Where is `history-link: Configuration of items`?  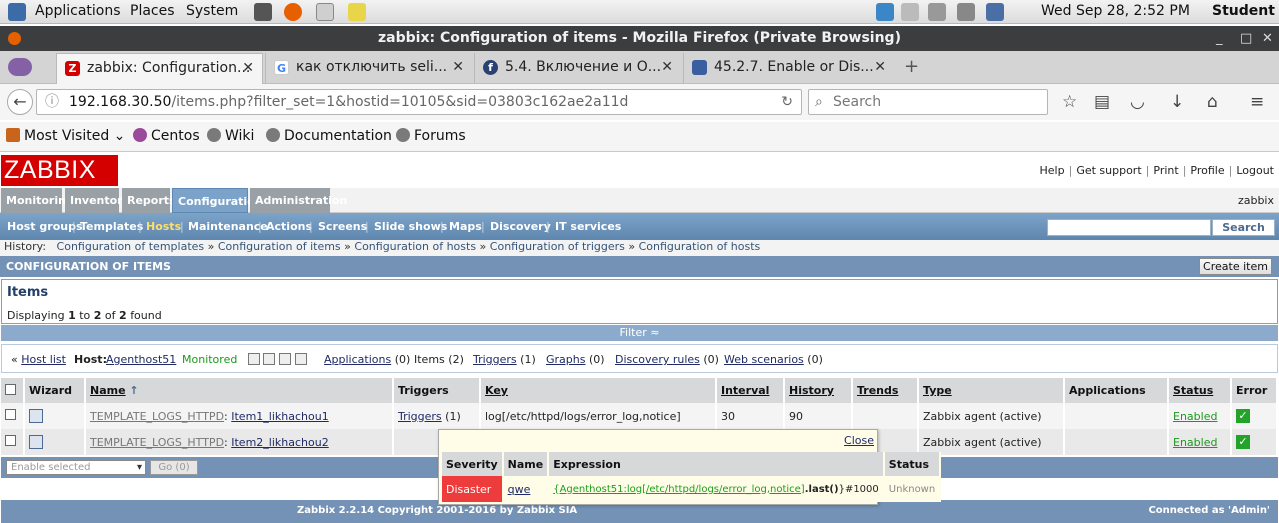 history-link: Configuration of items is located at coordinates (279, 246).